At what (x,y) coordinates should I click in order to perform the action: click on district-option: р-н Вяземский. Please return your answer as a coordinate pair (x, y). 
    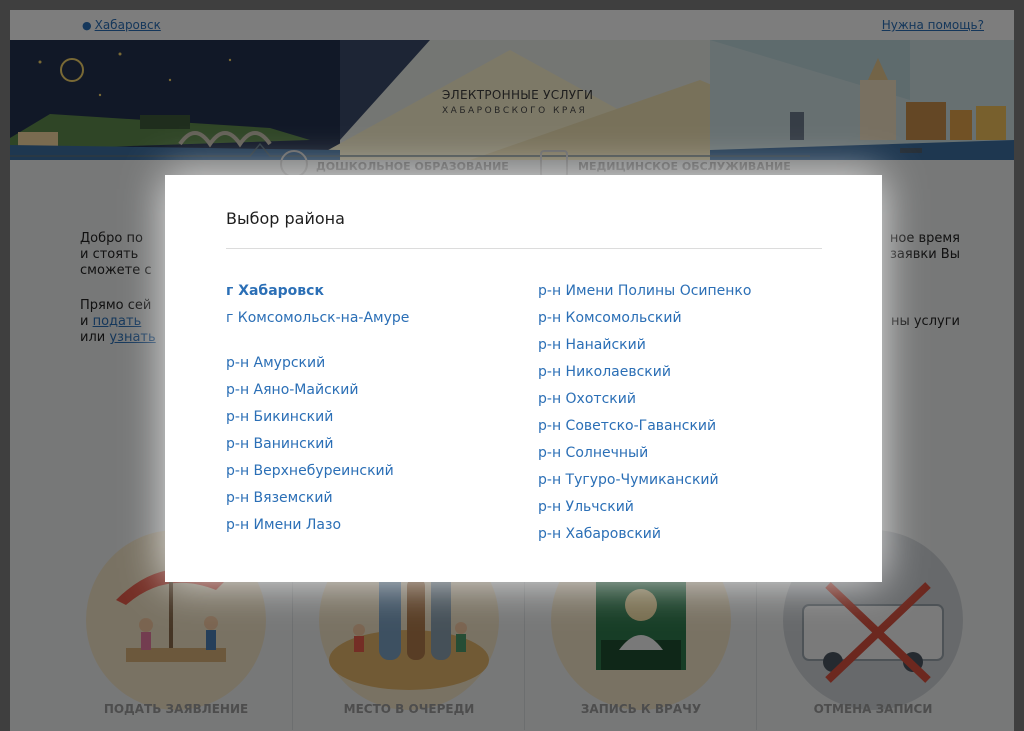
    Looking at the image, I should click on (317, 498).